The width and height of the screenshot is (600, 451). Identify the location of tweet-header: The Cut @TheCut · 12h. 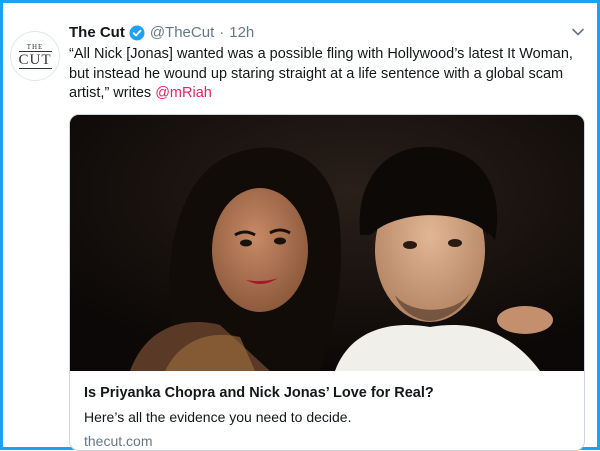
(161, 33).